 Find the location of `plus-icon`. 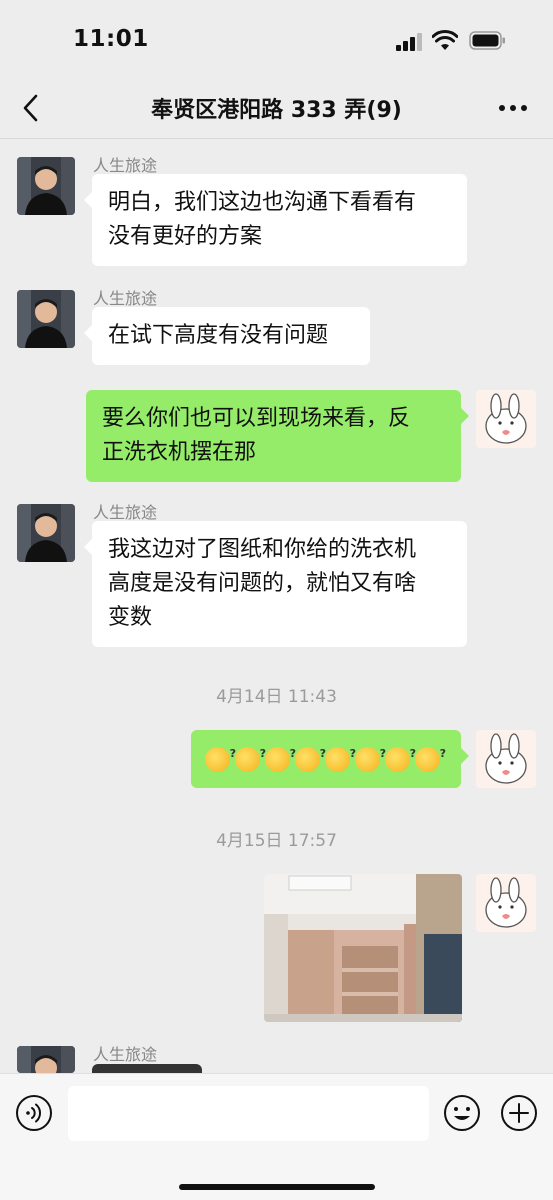

plus-icon is located at coordinates (519, 1113).